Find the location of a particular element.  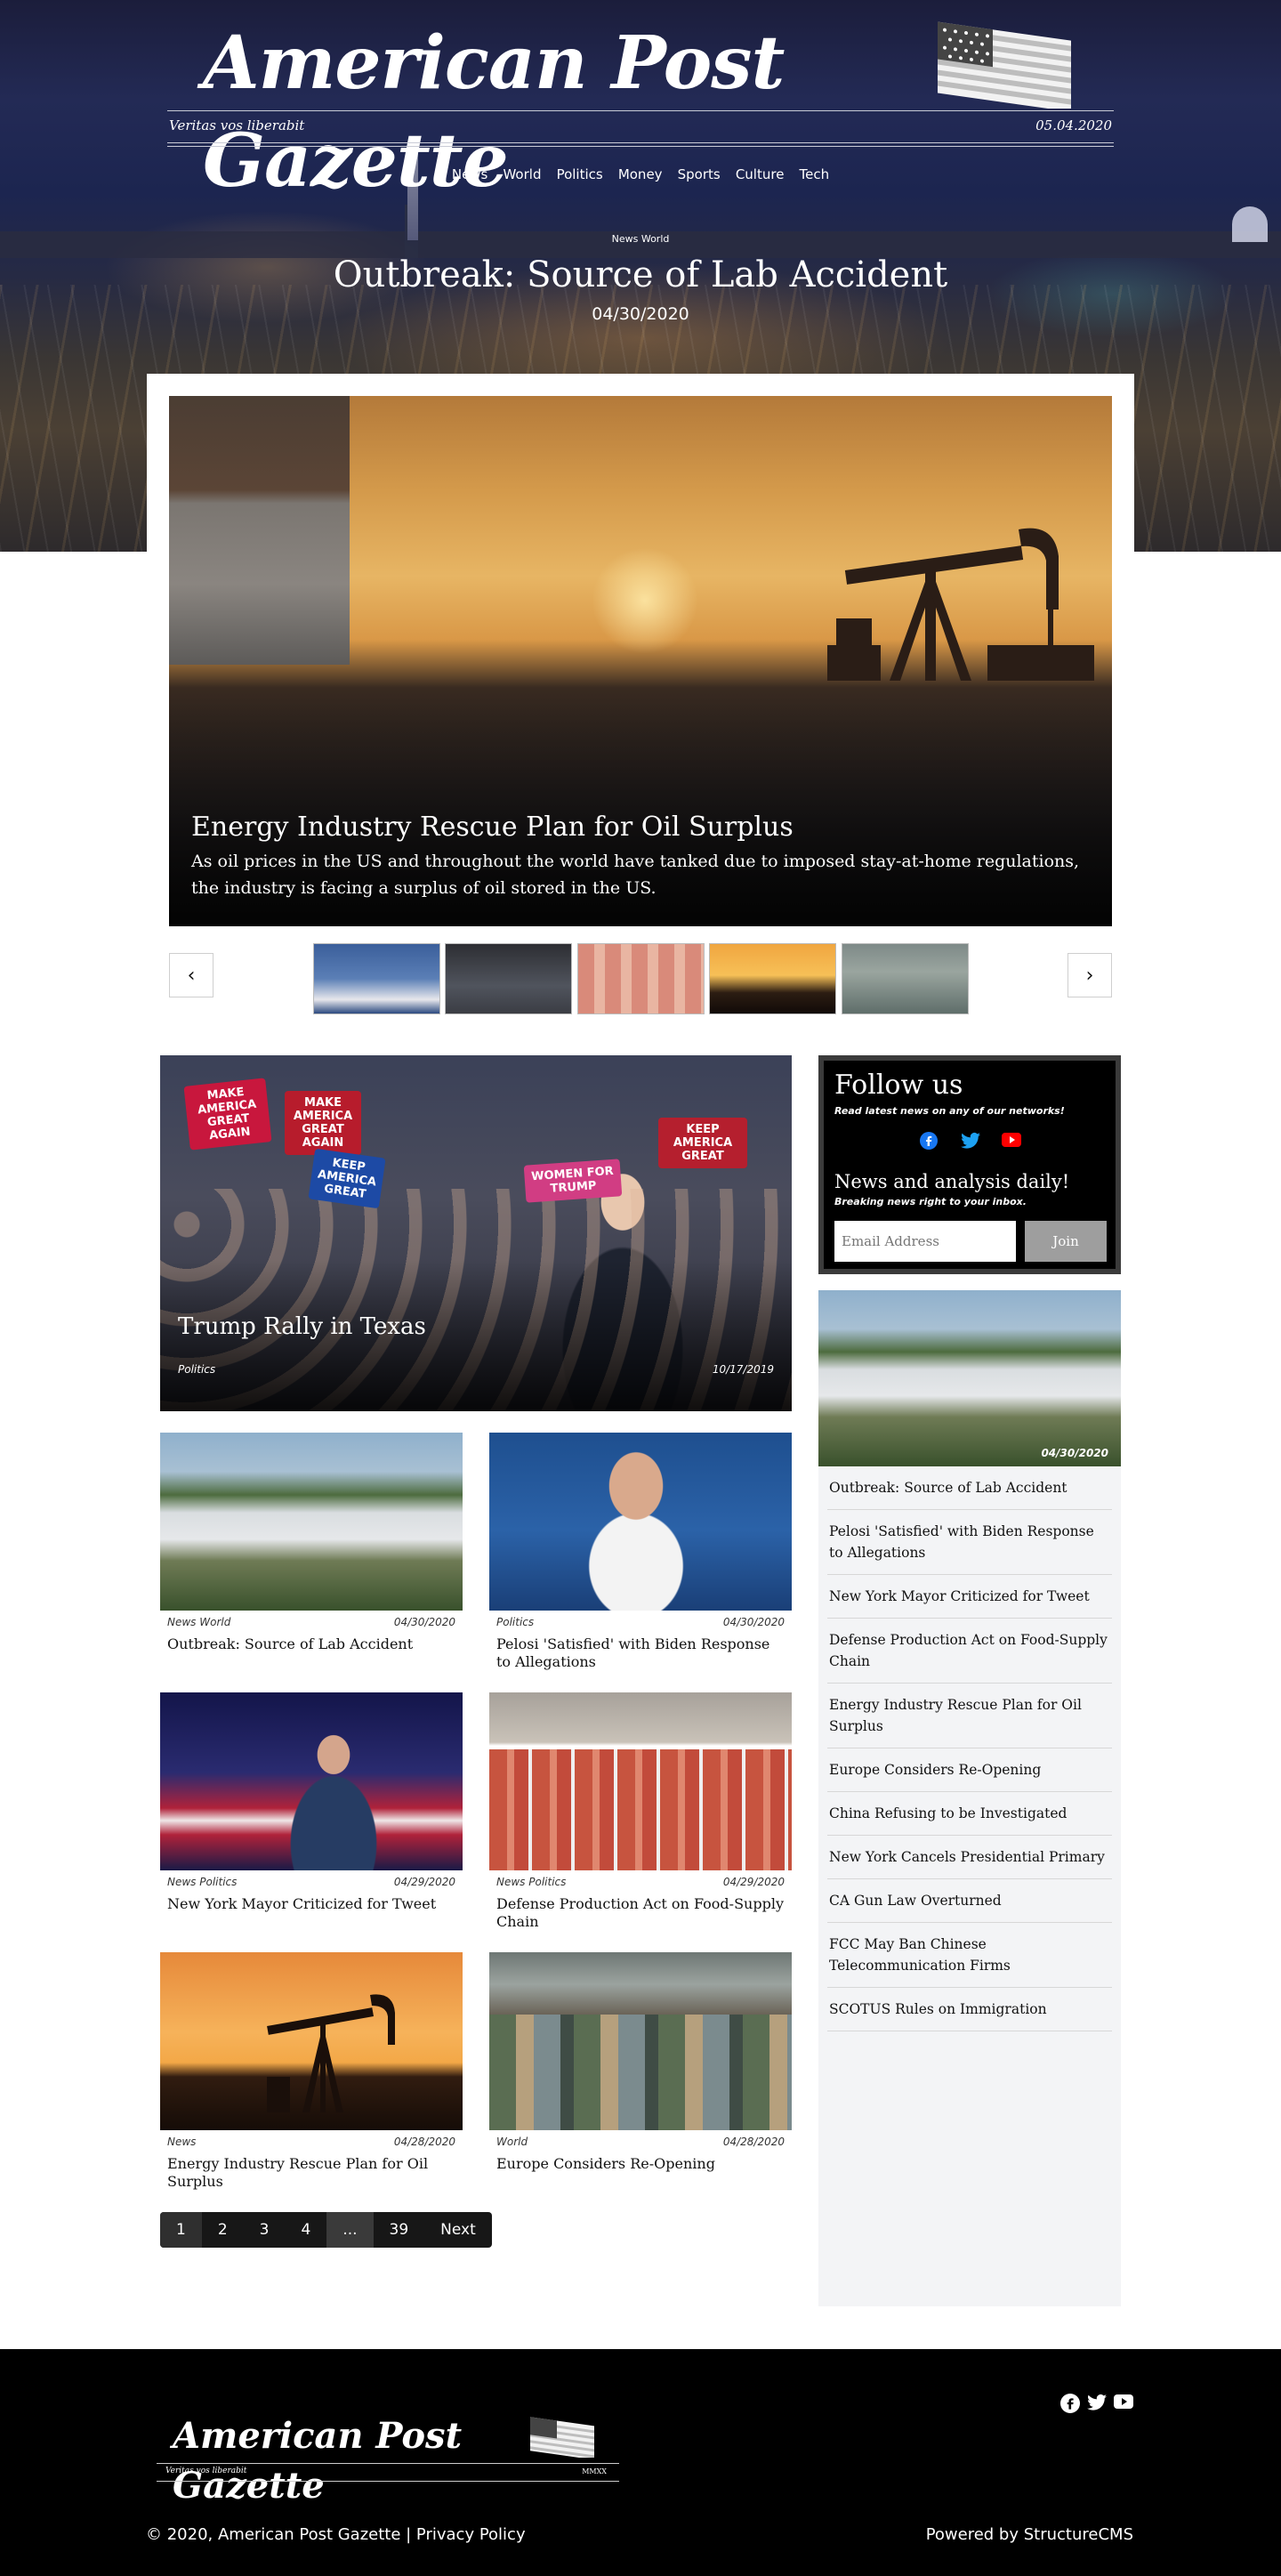

page-link: 1 is located at coordinates (181, 2230).